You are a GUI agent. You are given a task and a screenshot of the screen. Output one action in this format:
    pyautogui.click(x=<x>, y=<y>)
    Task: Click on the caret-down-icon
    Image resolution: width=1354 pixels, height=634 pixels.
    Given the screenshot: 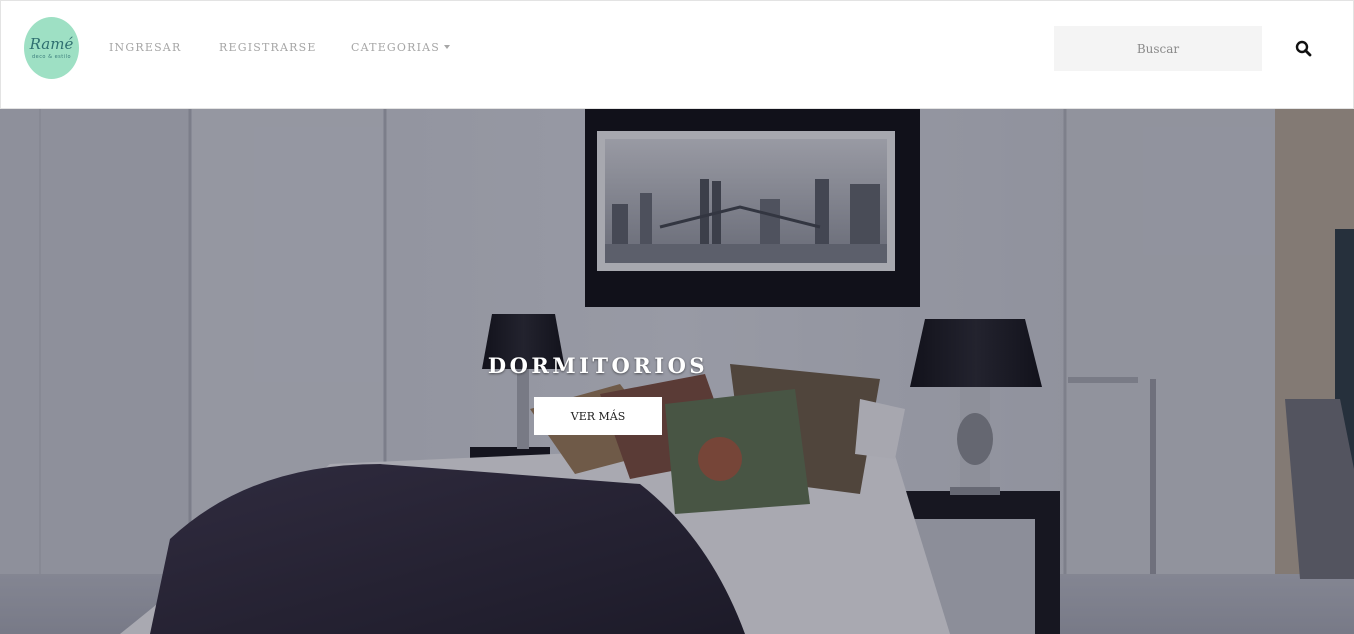 What is the action you would take?
    pyautogui.click(x=447, y=47)
    